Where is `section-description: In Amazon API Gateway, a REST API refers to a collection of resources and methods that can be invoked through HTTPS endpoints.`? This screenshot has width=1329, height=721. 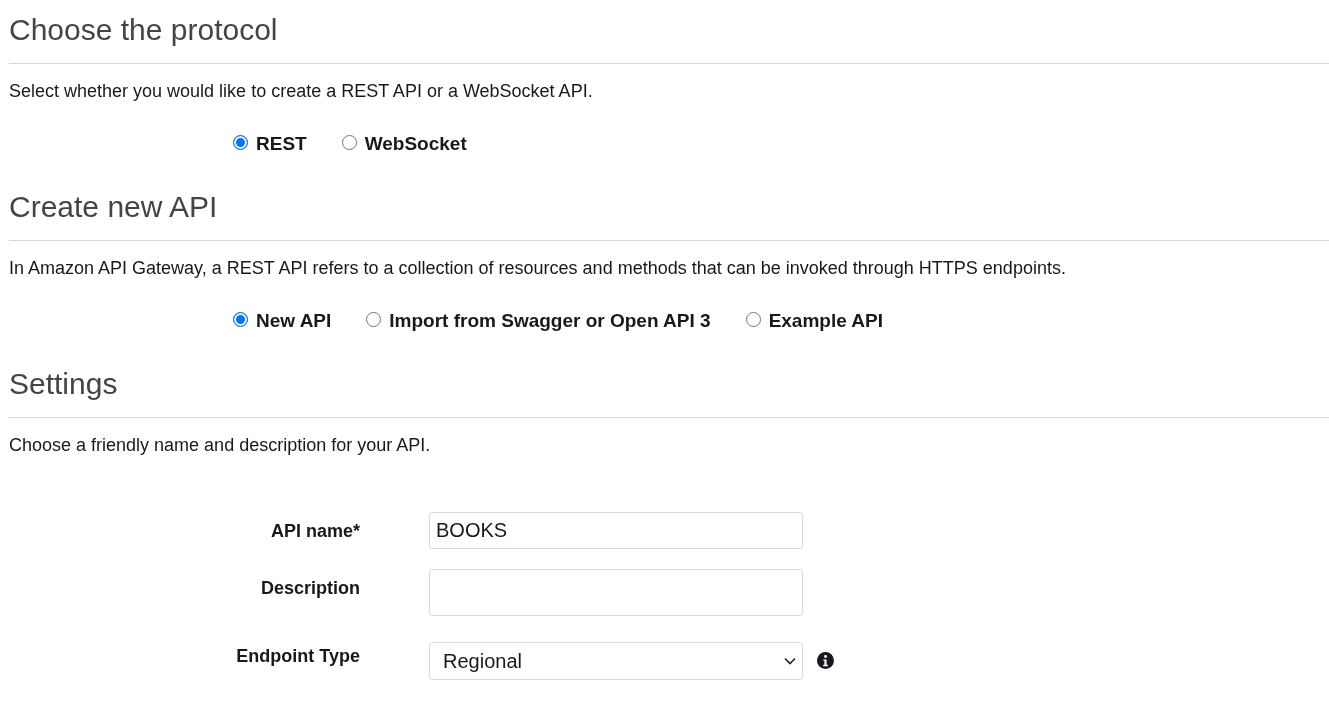 section-description: In Amazon API Gateway, a REST API refers to a collection of resources and methods that can be invoked through HTTPS endpoints. is located at coordinates (538, 268).